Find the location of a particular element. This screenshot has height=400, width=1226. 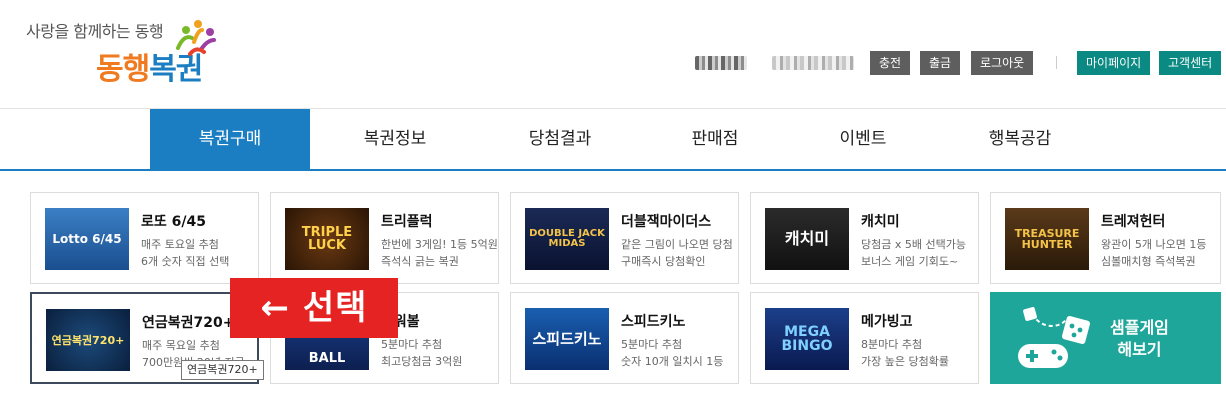

game-title: 트리플럭 is located at coordinates (407, 222).